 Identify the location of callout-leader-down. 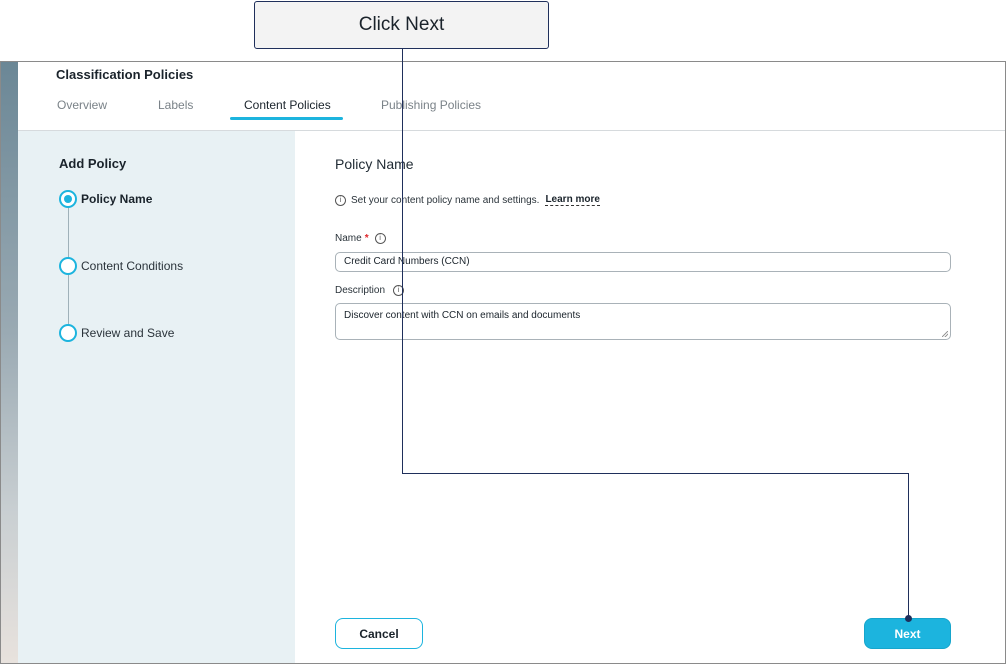
(908, 546).